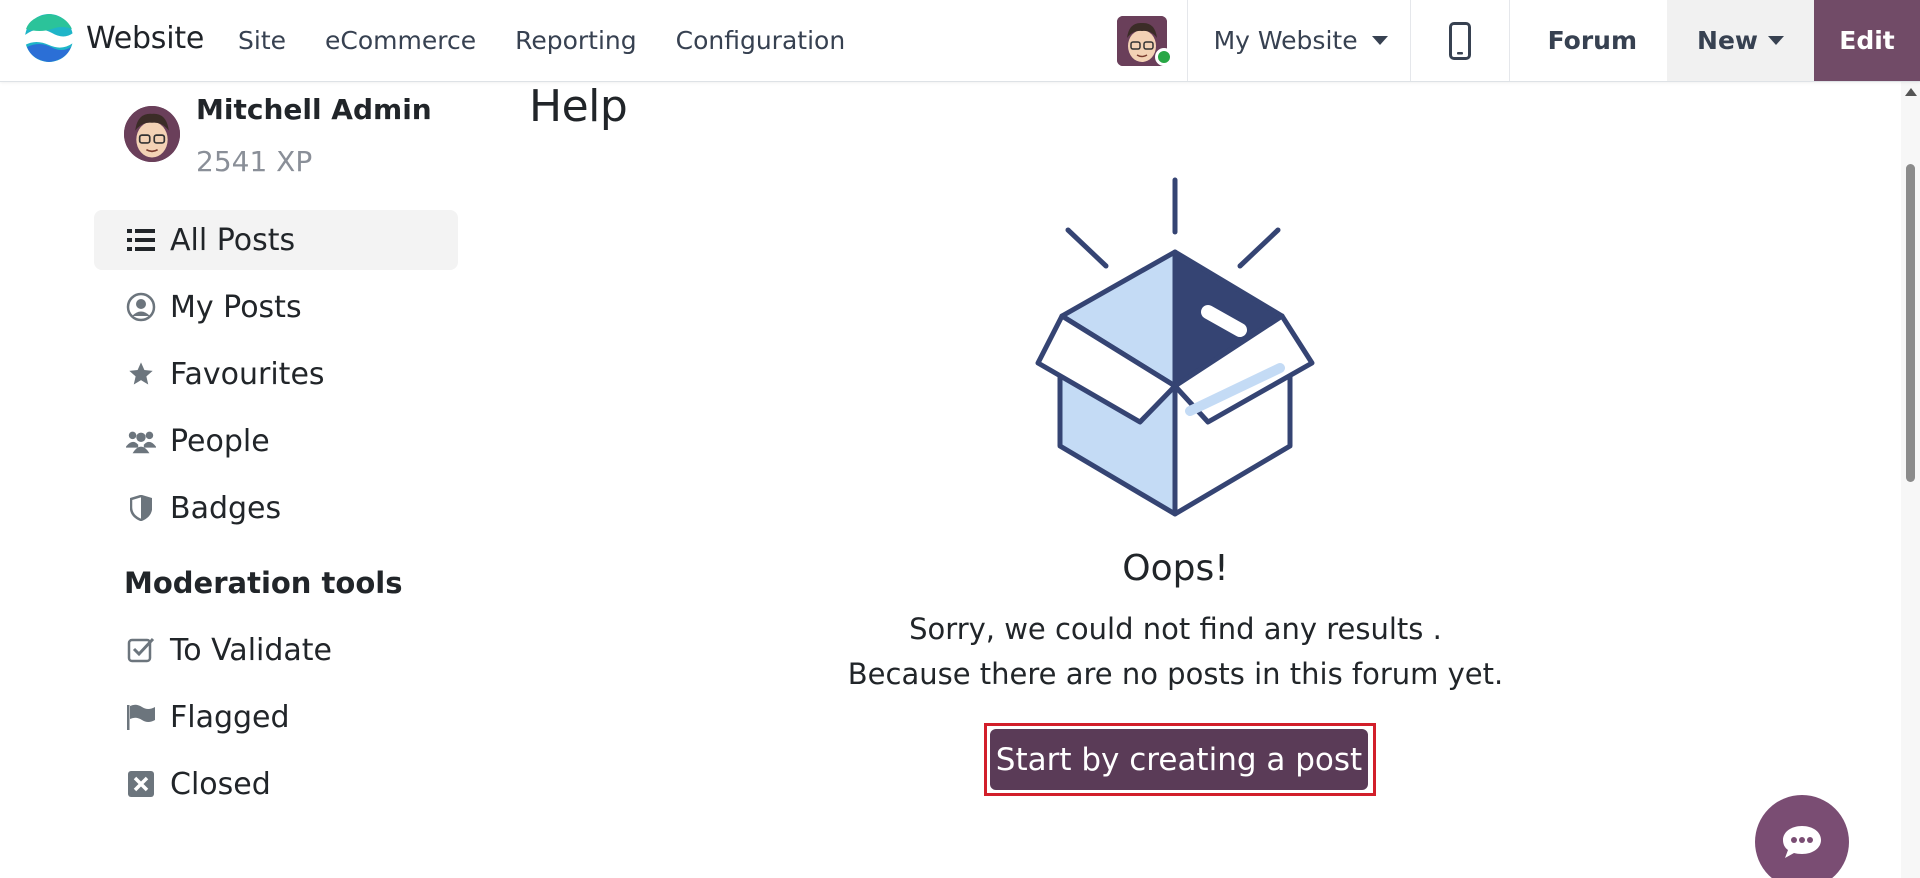  What do you see at coordinates (276, 441) in the screenshot?
I see `sidebar-item-people: People` at bounding box center [276, 441].